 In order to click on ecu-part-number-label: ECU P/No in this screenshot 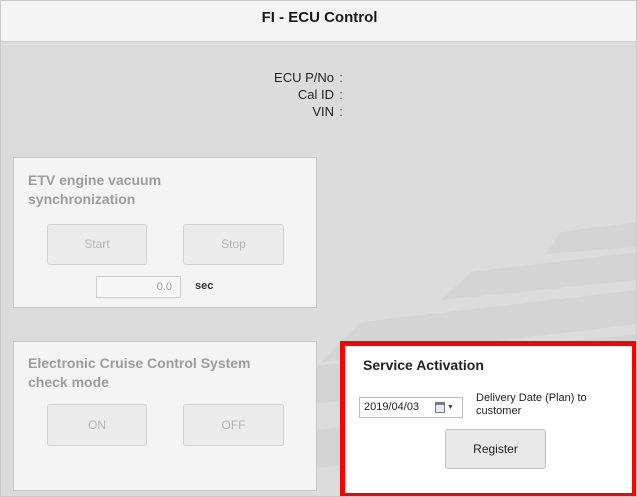, I will do `click(304, 77)`.